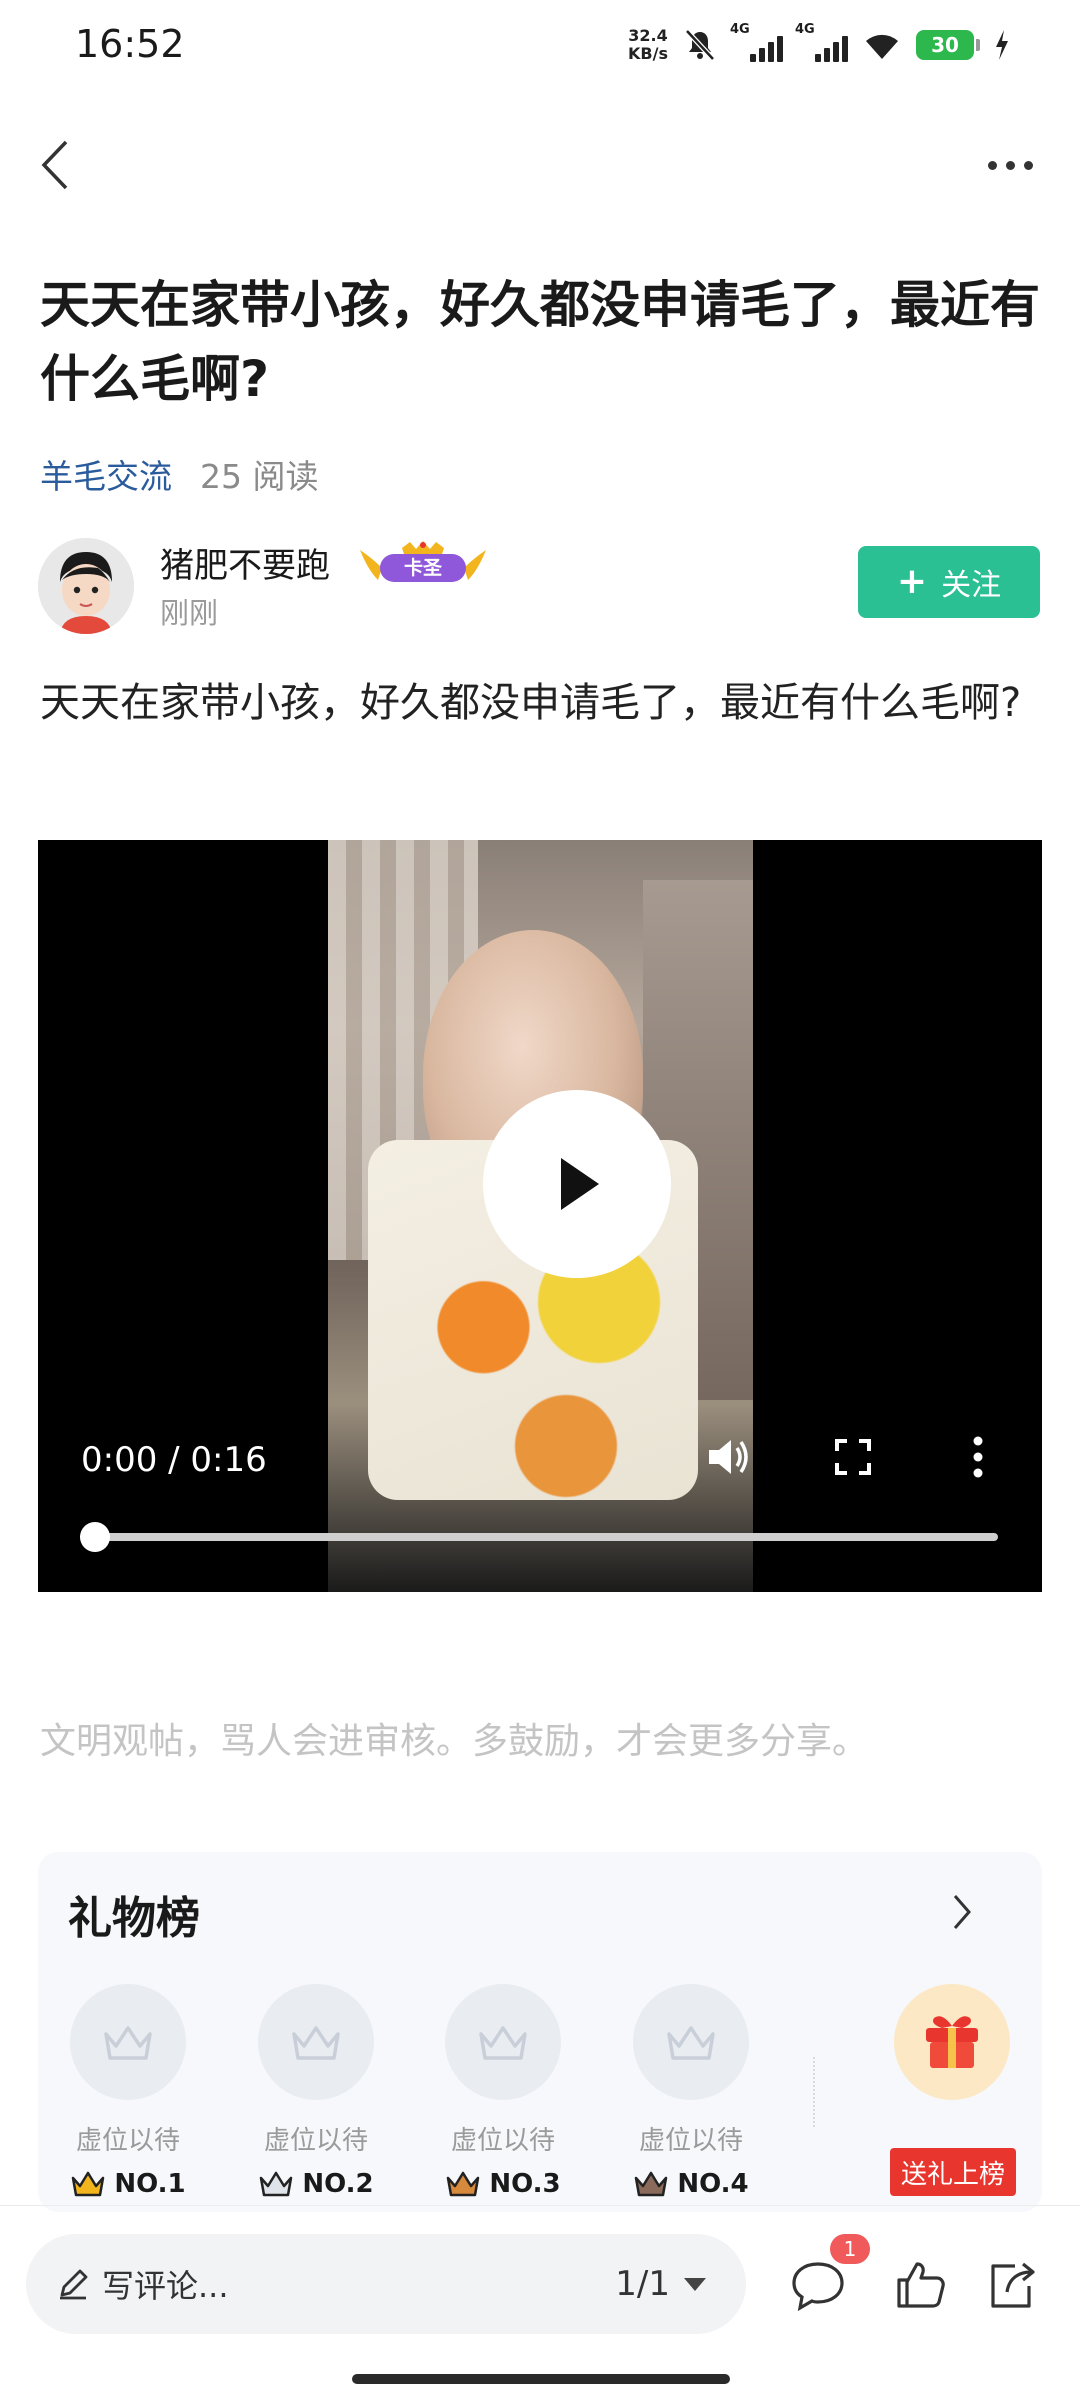 The width and height of the screenshot is (1080, 2400). What do you see at coordinates (921, 2285) in the screenshot?
I see `like-icon` at bounding box center [921, 2285].